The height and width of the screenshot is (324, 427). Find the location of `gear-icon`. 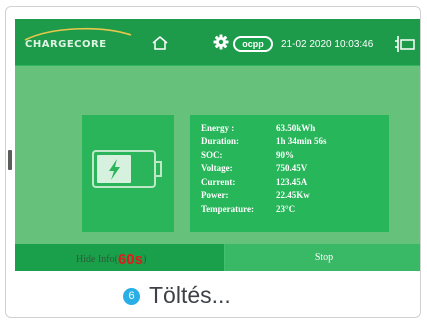

gear-icon is located at coordinates (221, 42).